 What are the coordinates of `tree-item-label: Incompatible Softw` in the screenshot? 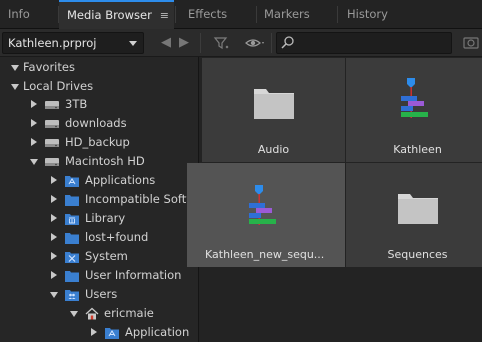 It's located at (140, 199).